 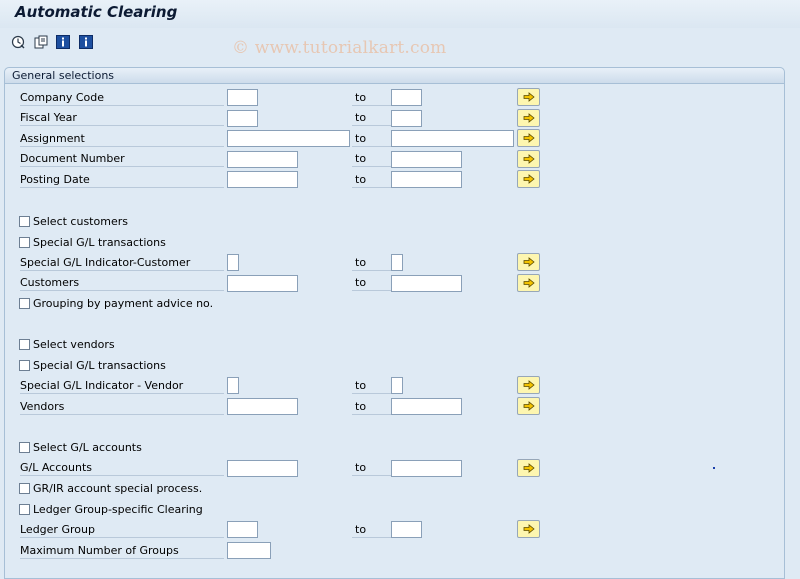 What do you see at coordinates (242, 97) in the screenshot?
I see `company-code-from-input` at bounding box center [242, 97].